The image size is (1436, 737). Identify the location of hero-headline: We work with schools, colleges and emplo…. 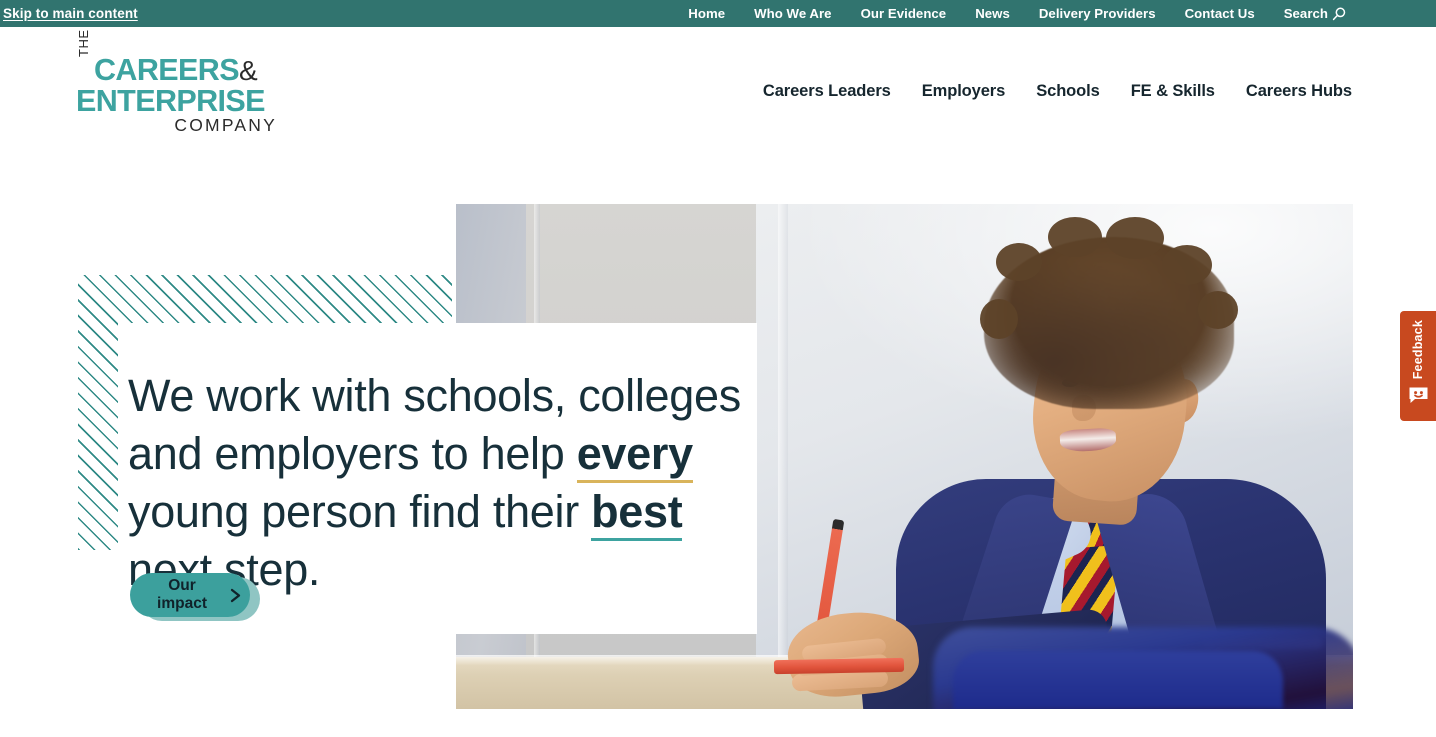
(438, 483).